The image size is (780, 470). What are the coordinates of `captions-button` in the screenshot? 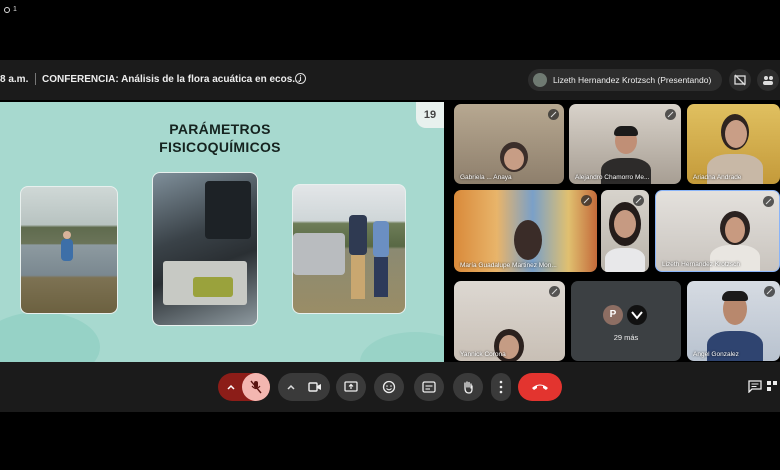 It's located at (429, 387).